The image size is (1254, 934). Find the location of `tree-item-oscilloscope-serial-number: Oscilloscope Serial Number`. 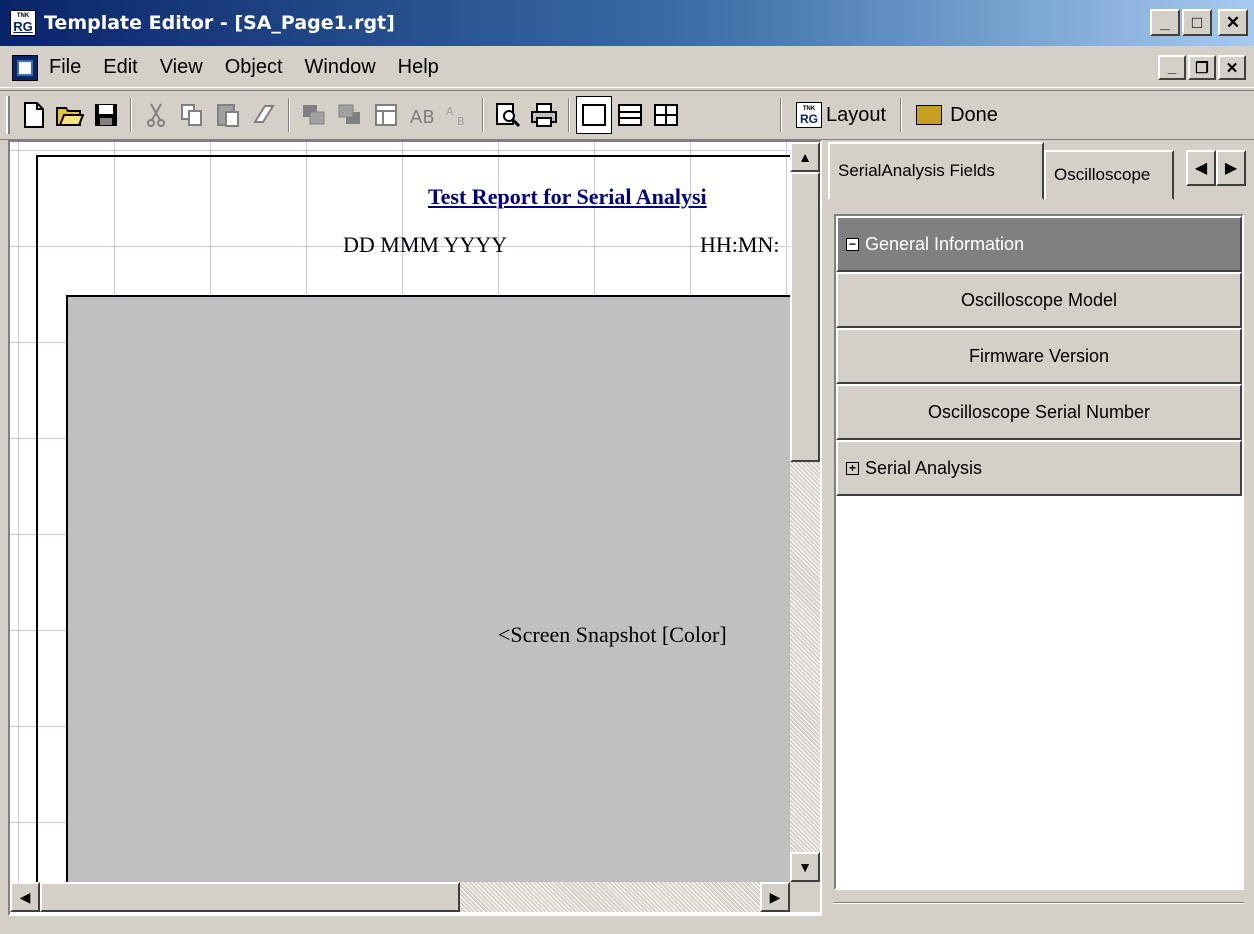

tree-item-oscilloscope-serial-number: Oscilloscope Serial Number is located at coordinates (1039, 412).